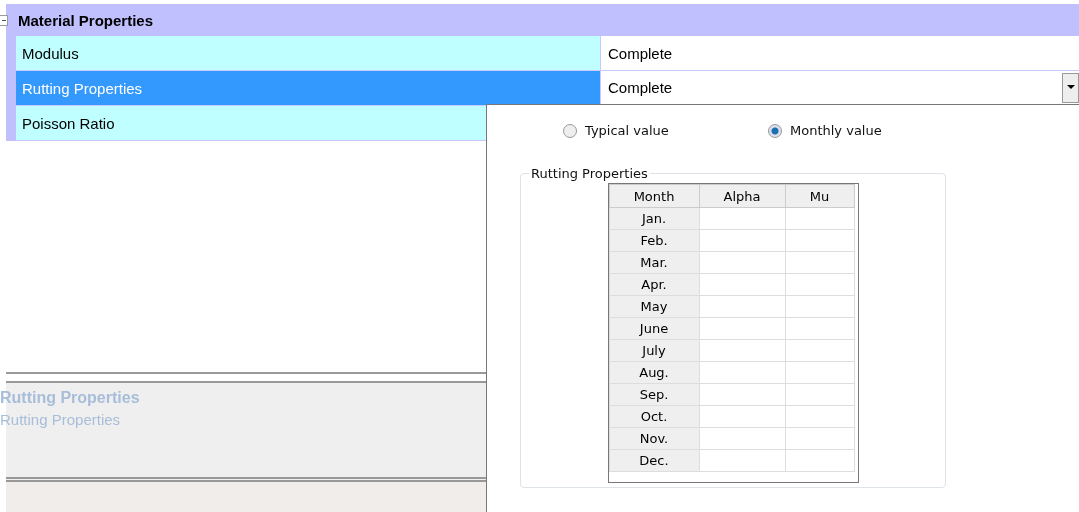  I want to click on month-cell: Nov., so click(654, 438).